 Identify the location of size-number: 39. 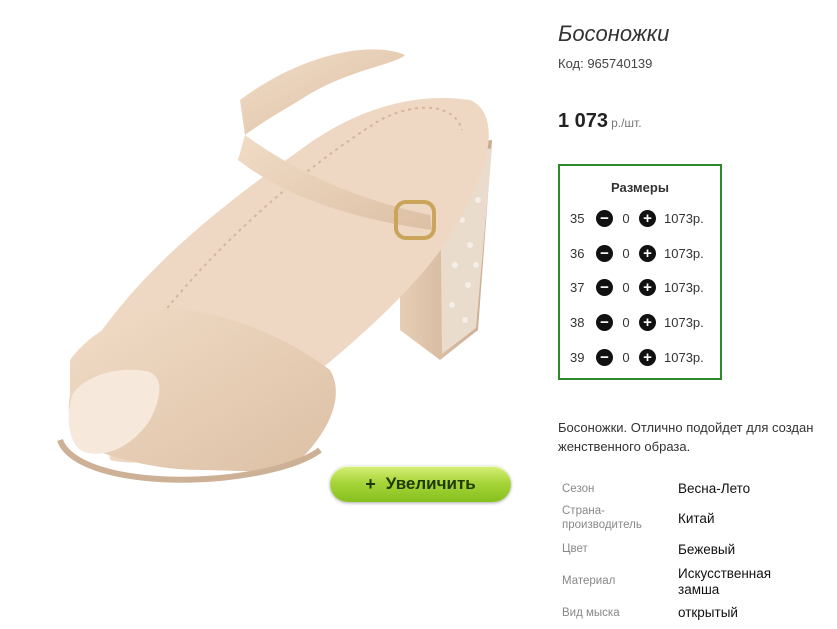
(577, 357).